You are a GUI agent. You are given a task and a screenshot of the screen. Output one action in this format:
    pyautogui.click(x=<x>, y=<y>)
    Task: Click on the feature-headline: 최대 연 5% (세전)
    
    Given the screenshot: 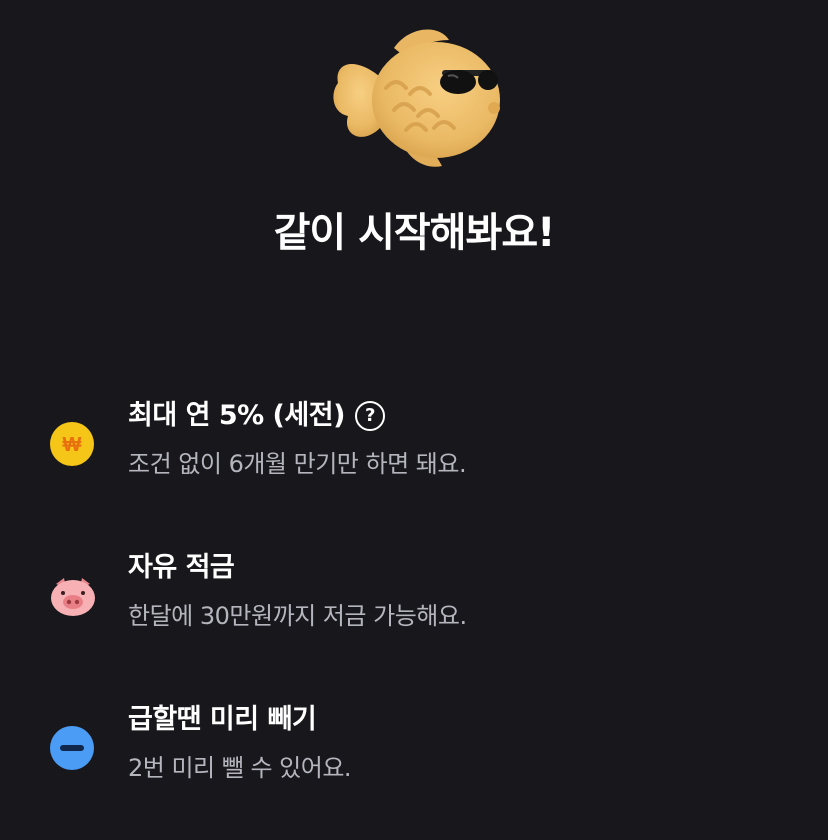 What is the action you would take?
    pyautogui.click(x=236, y=415)
    